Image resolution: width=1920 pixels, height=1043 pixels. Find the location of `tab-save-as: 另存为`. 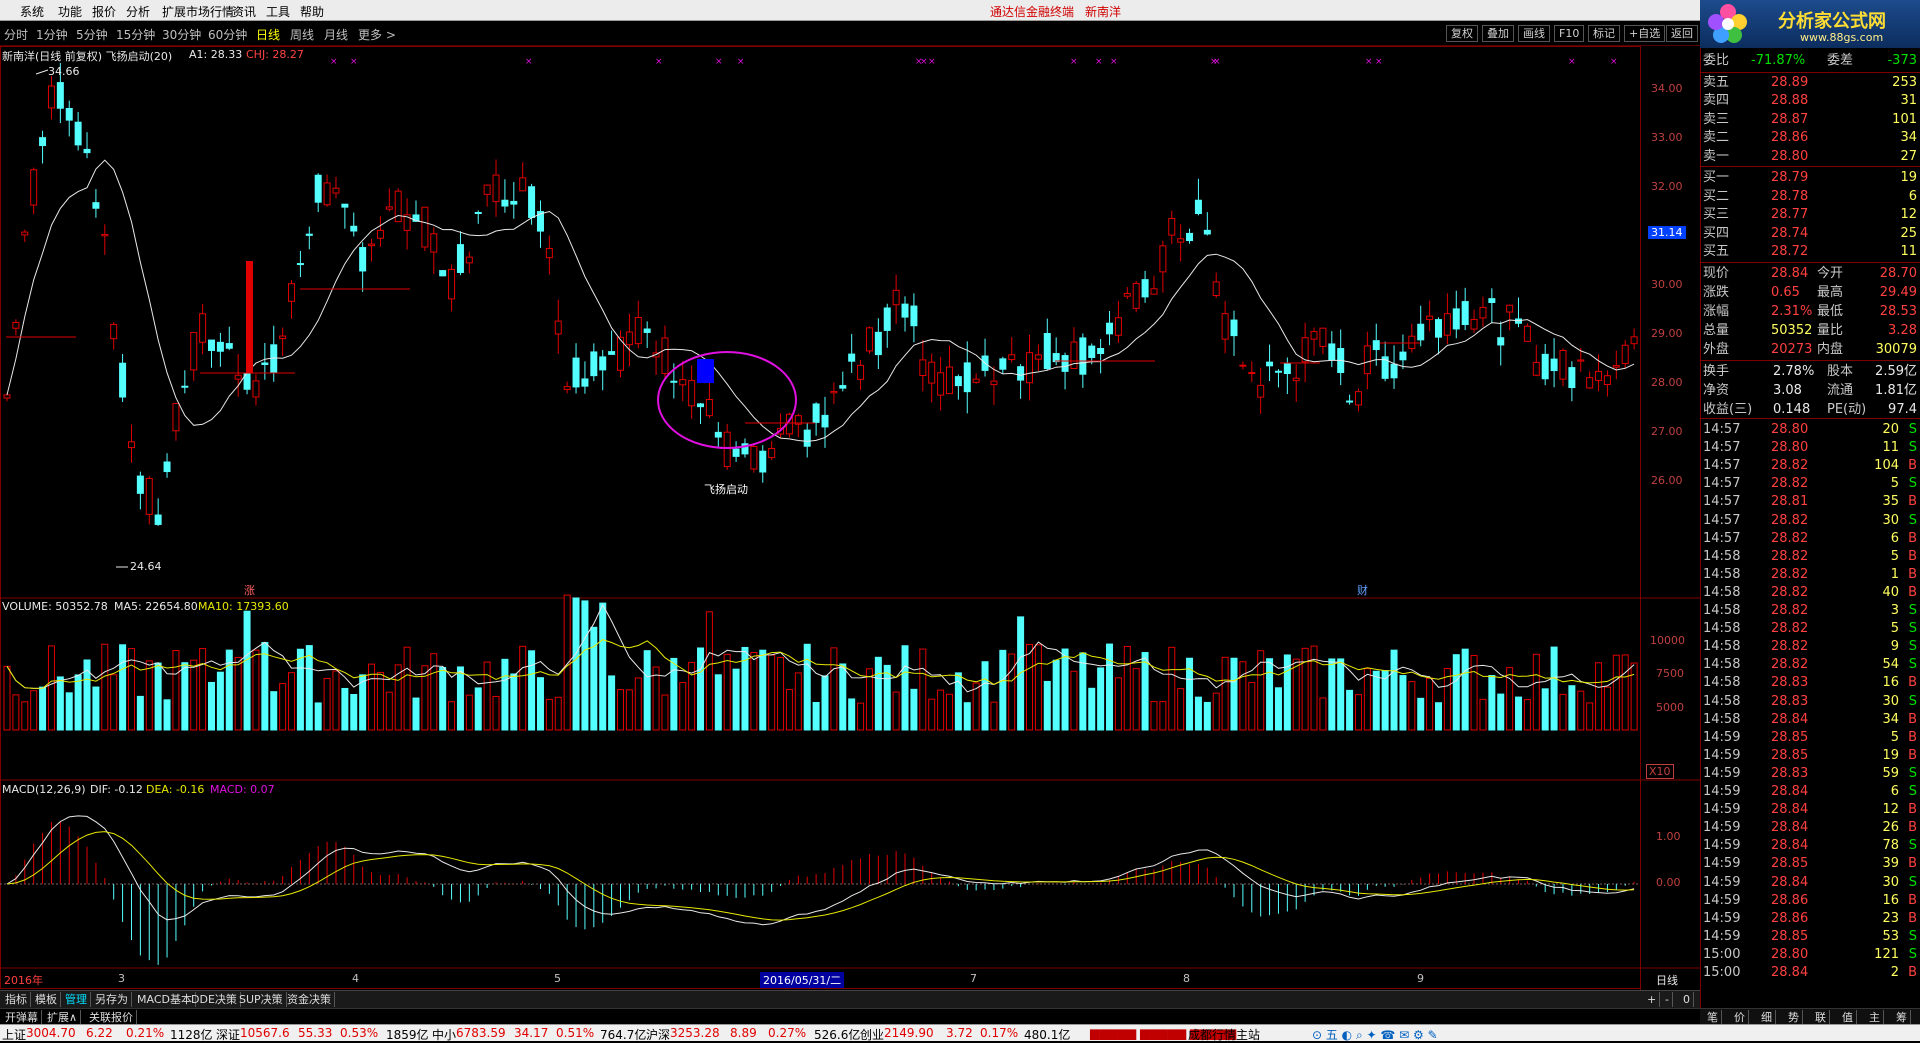

tab-save-as: 另存为 is located at coordinates (112, 999).